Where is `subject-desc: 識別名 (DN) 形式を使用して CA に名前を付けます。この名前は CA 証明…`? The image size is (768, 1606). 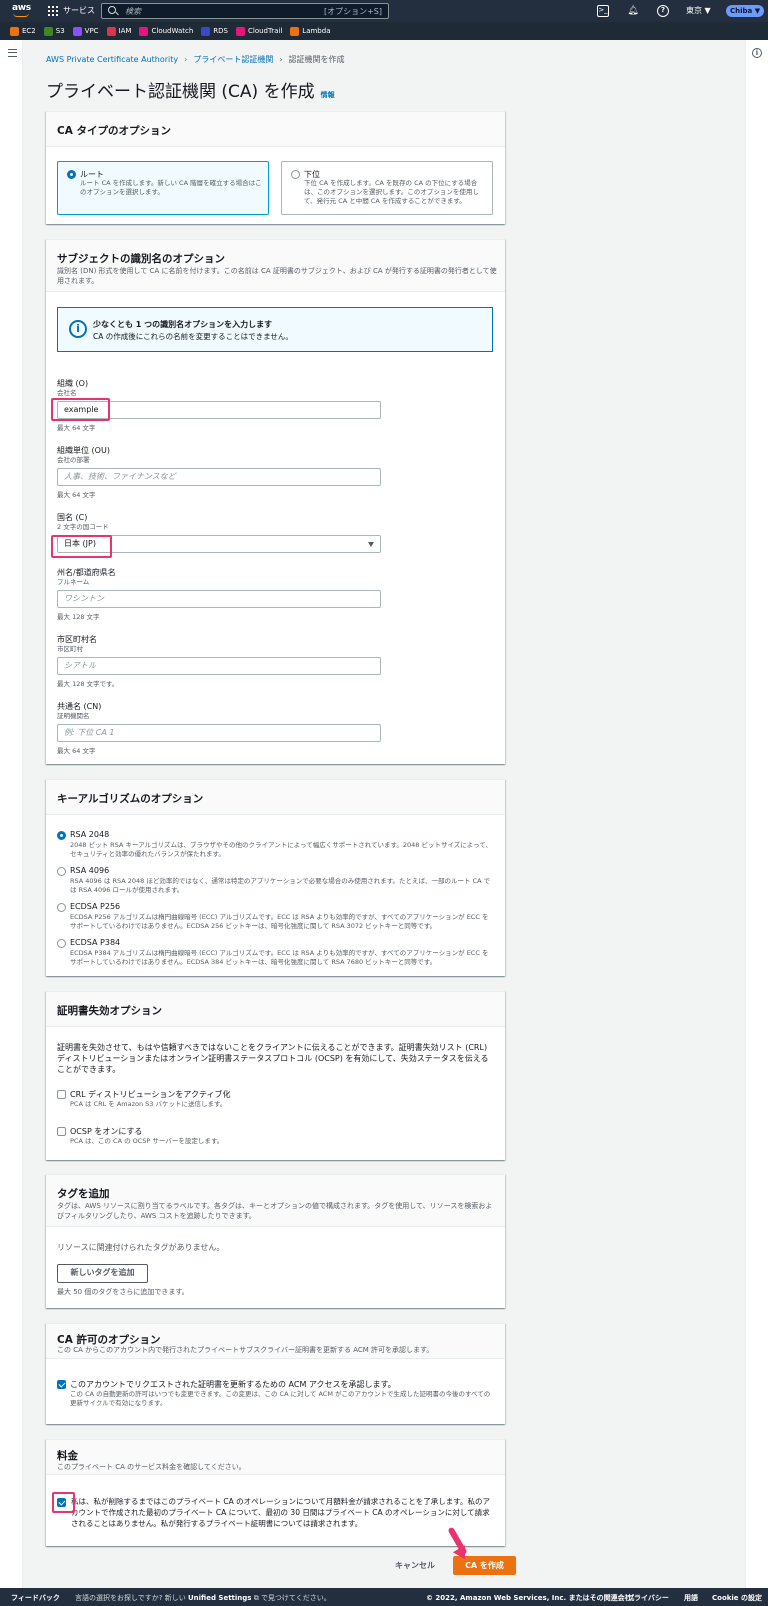 subject-desc: 識別名 (DN) 形式を使用して CA に名前を付けます。この名前は CA 証明… is located at coordinates (277, 276).